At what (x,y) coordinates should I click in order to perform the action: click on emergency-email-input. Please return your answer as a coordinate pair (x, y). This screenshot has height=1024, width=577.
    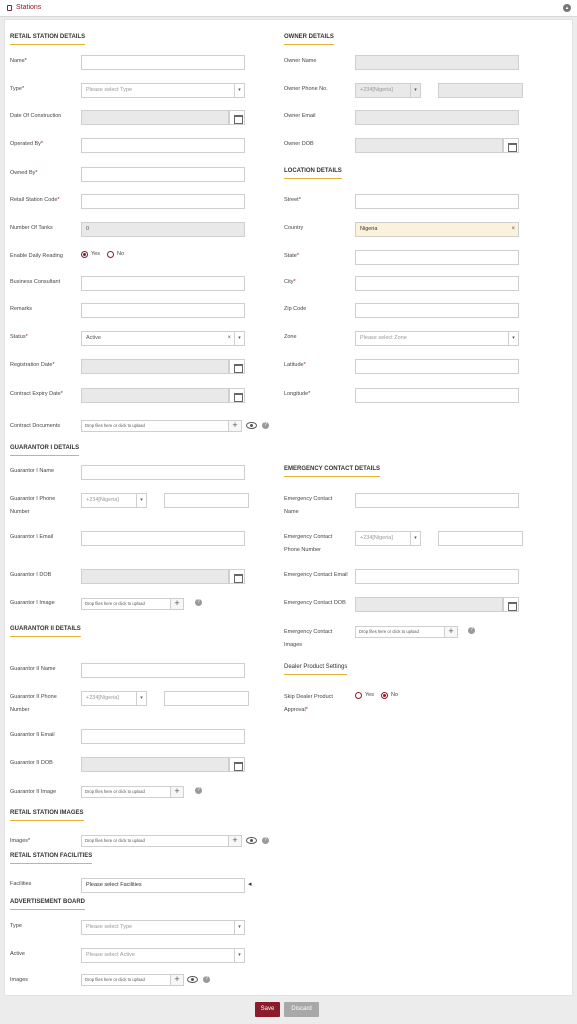
    Looking at the image, I should click on (437, 576).